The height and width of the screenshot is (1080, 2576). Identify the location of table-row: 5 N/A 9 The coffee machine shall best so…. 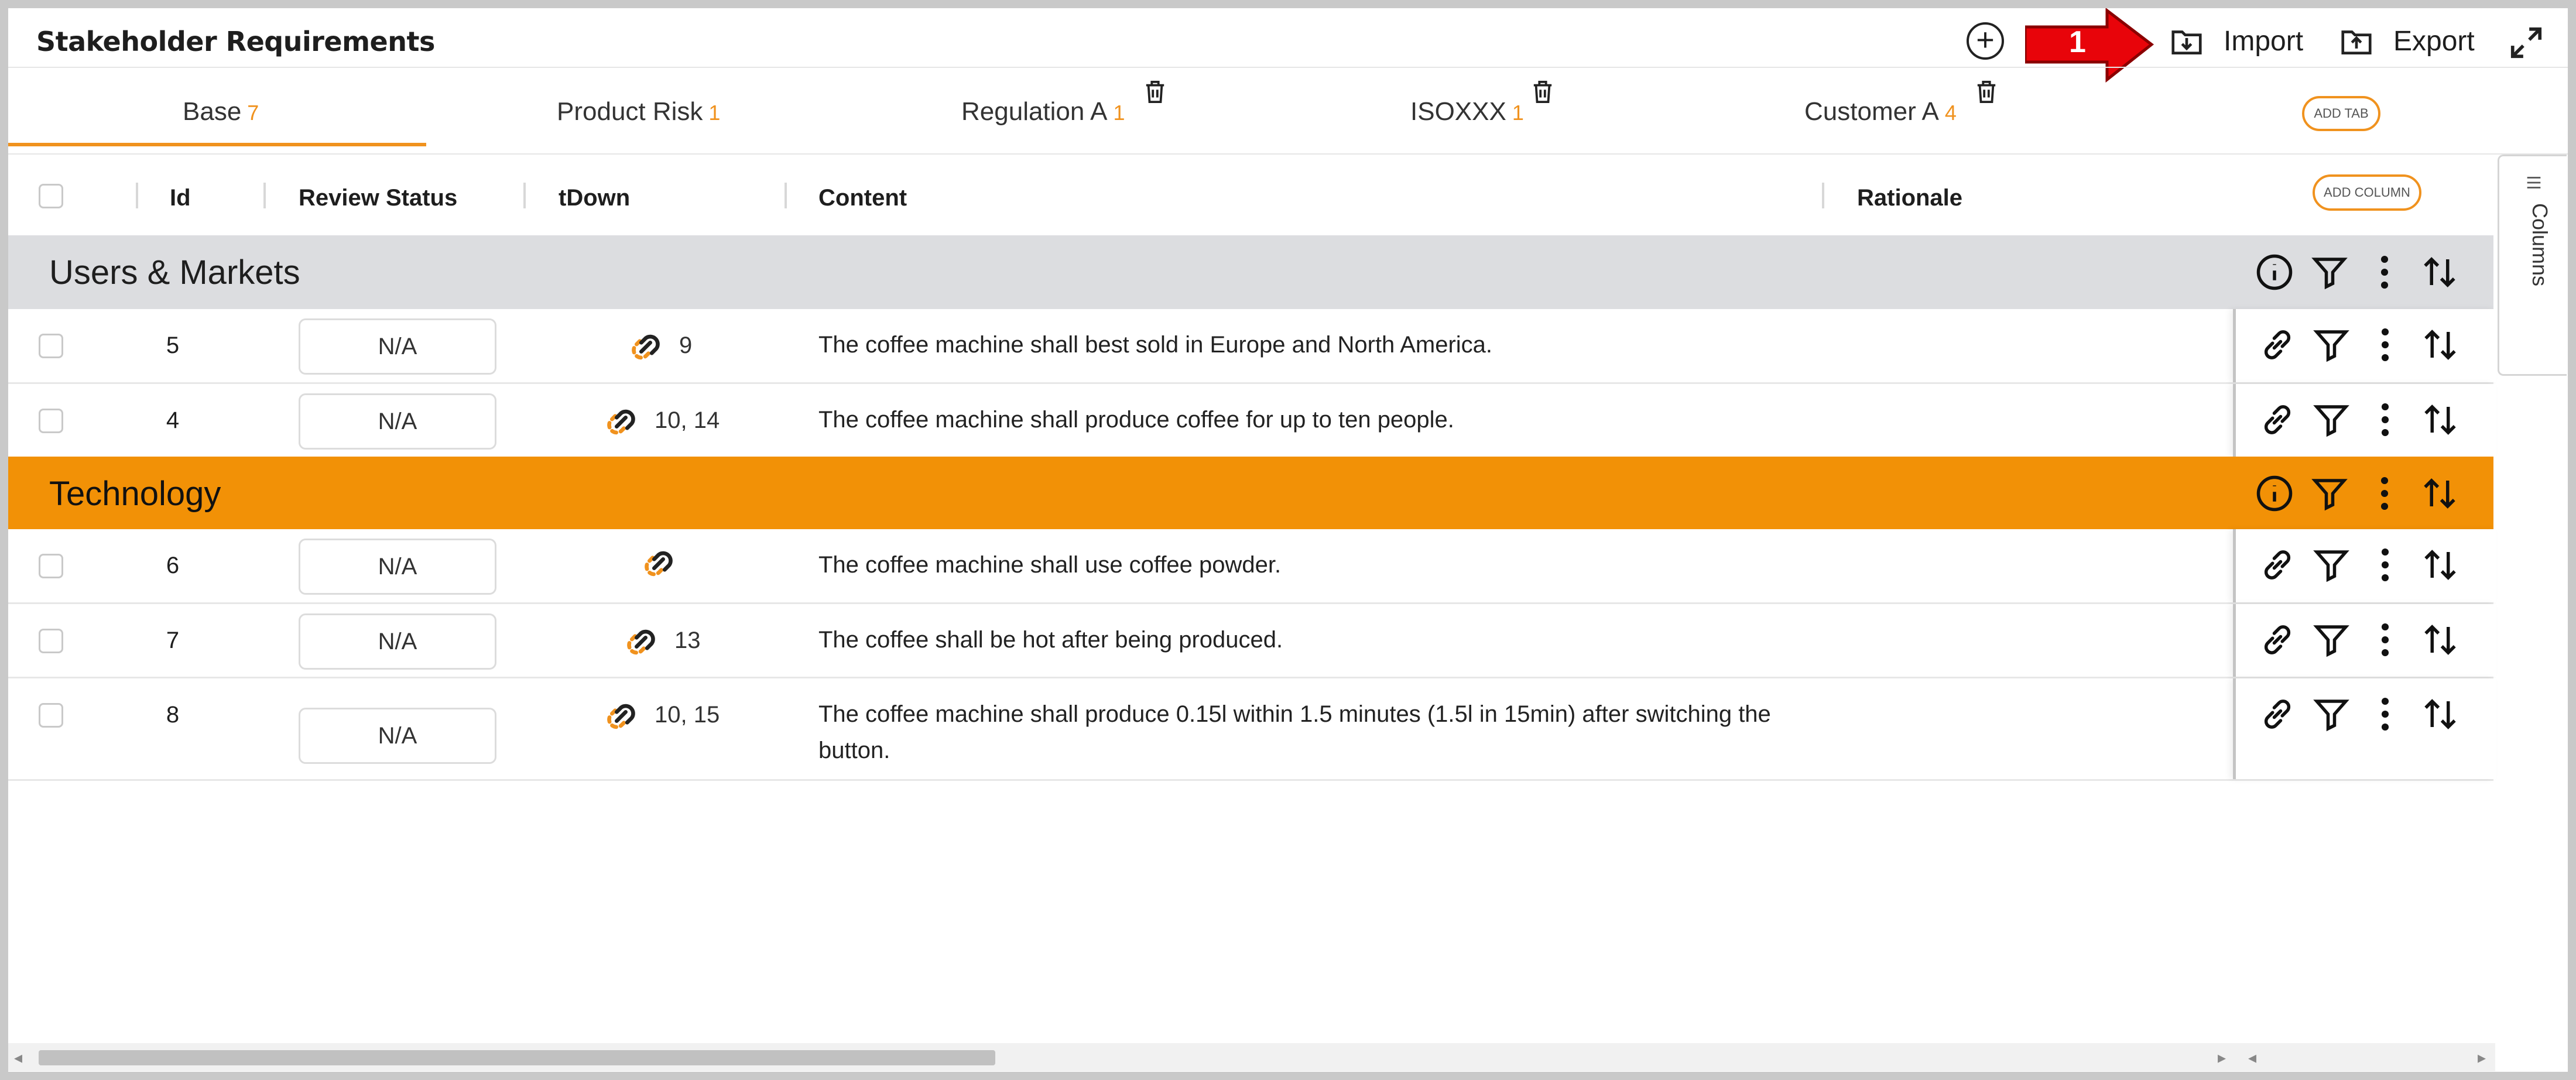
(1252, 346).